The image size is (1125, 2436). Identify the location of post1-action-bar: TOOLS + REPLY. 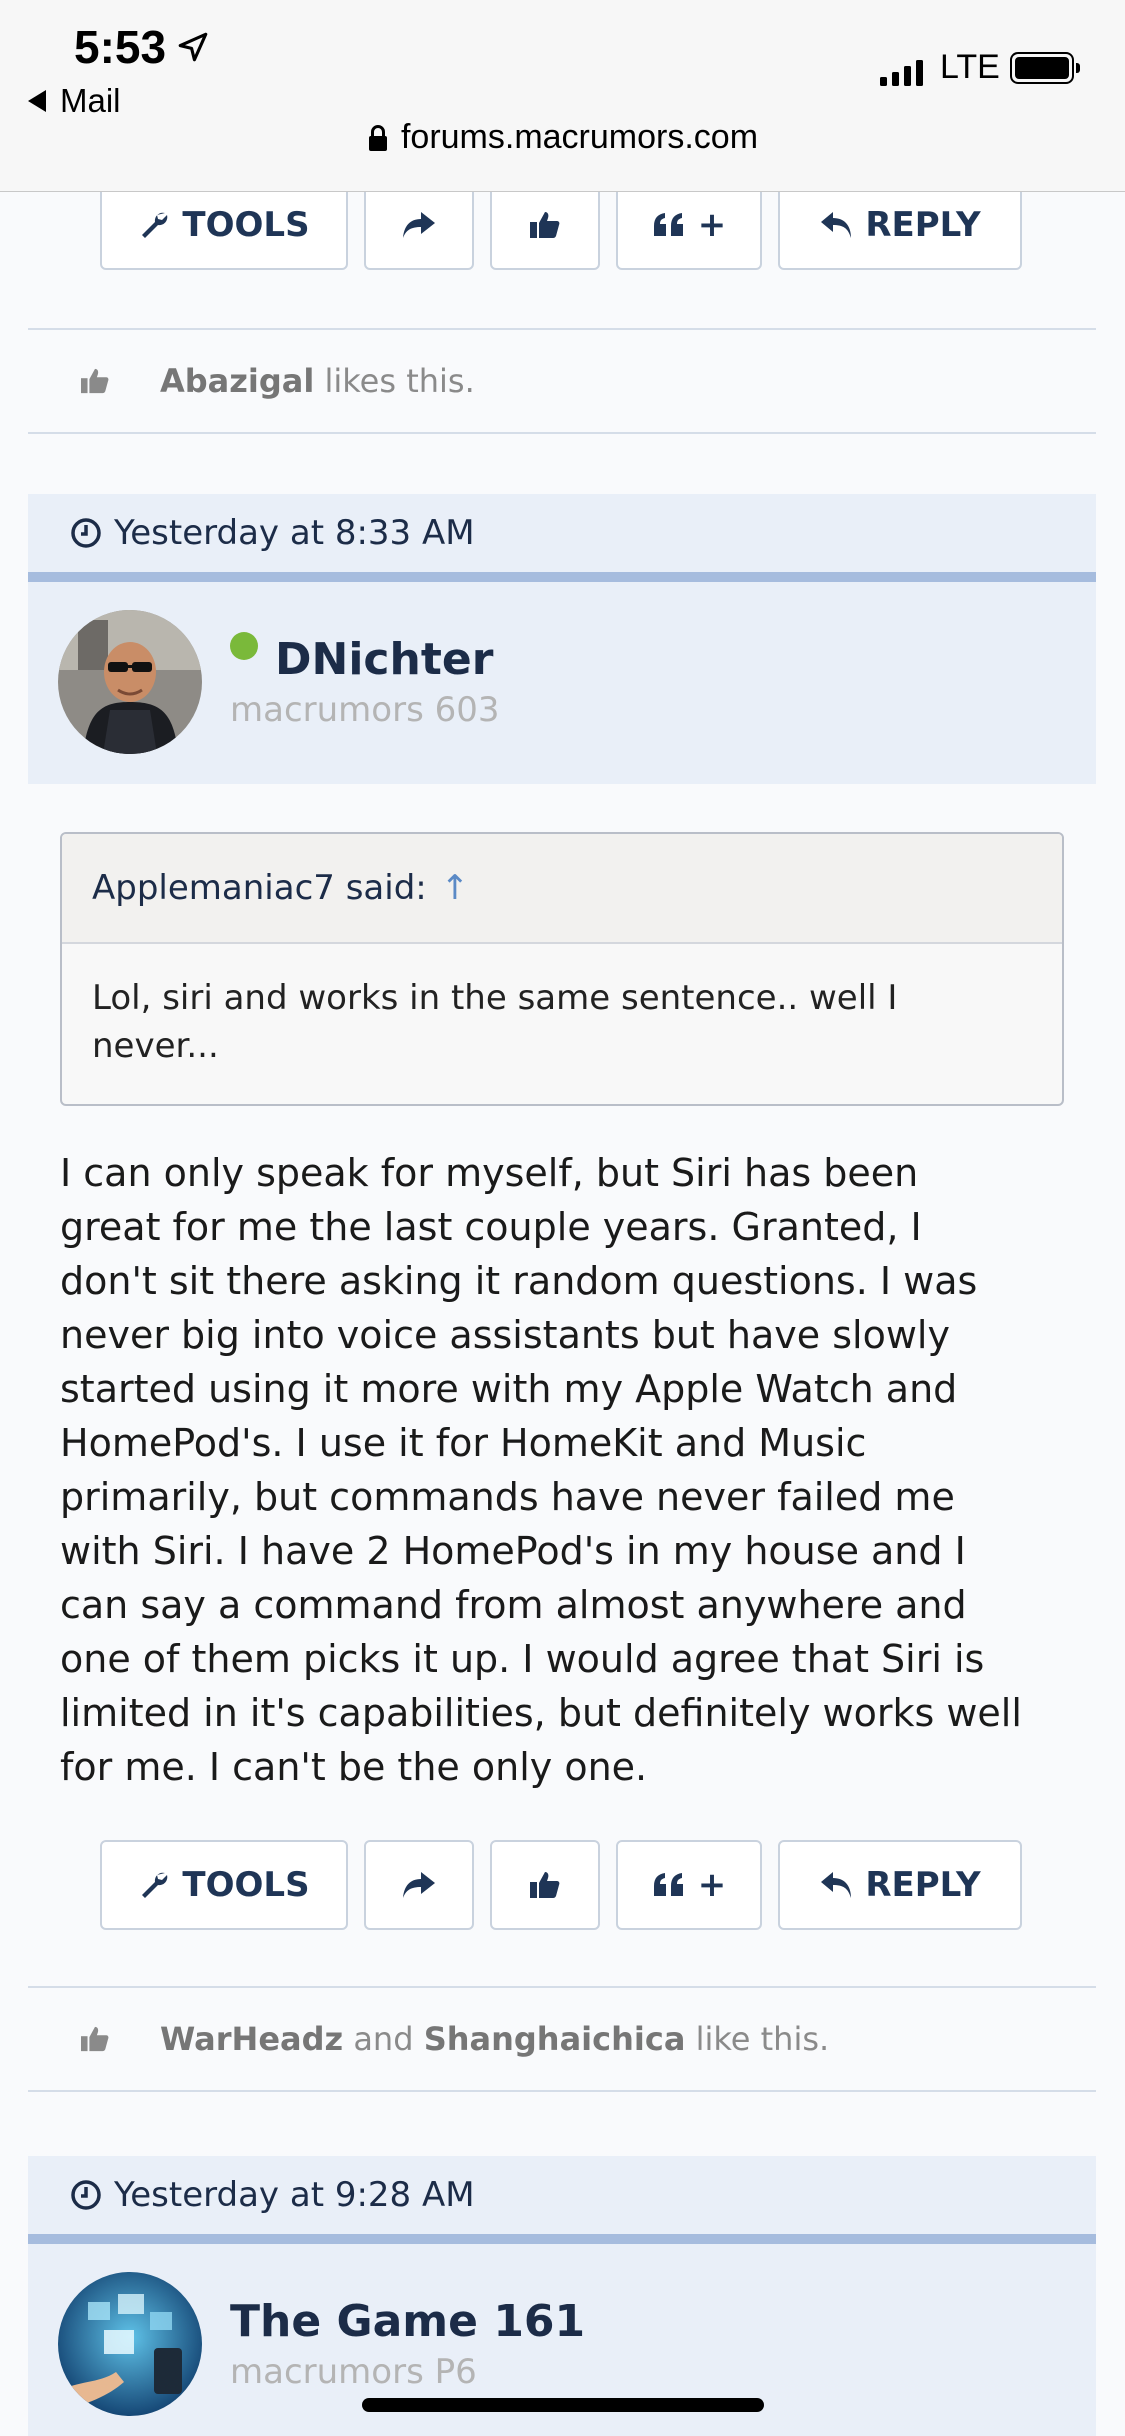
(561, 225).